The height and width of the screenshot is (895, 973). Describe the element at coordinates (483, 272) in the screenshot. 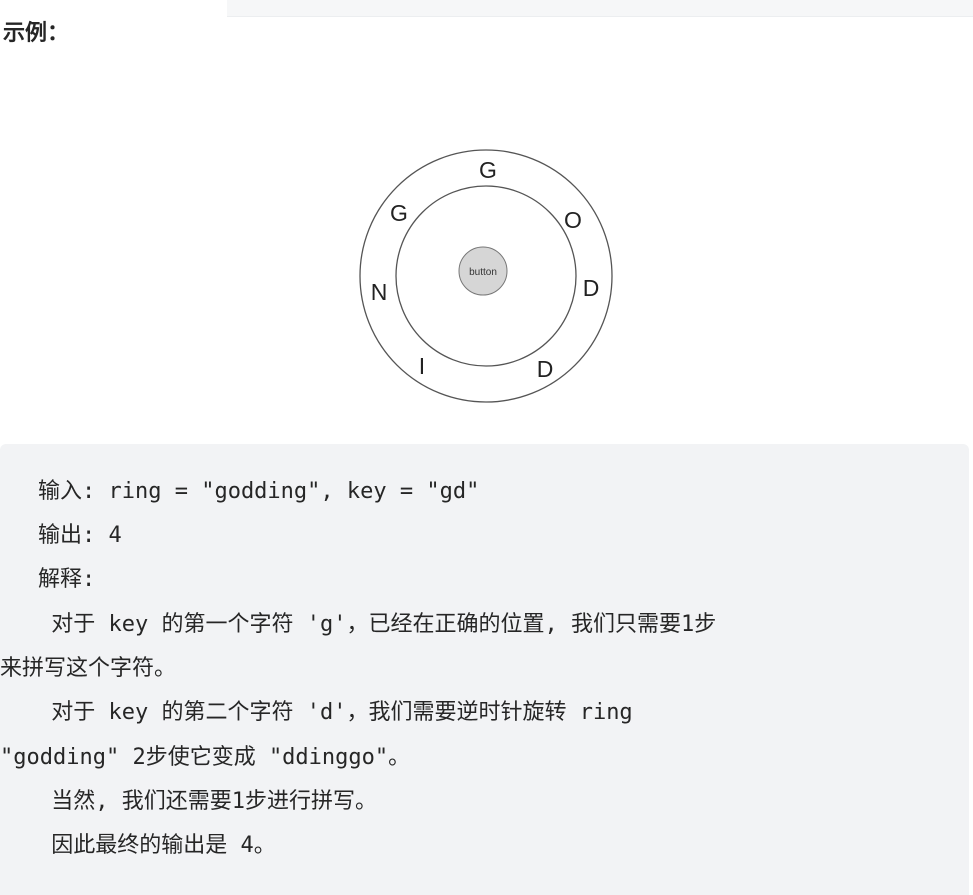

I see `center-button-label: button` at that location.